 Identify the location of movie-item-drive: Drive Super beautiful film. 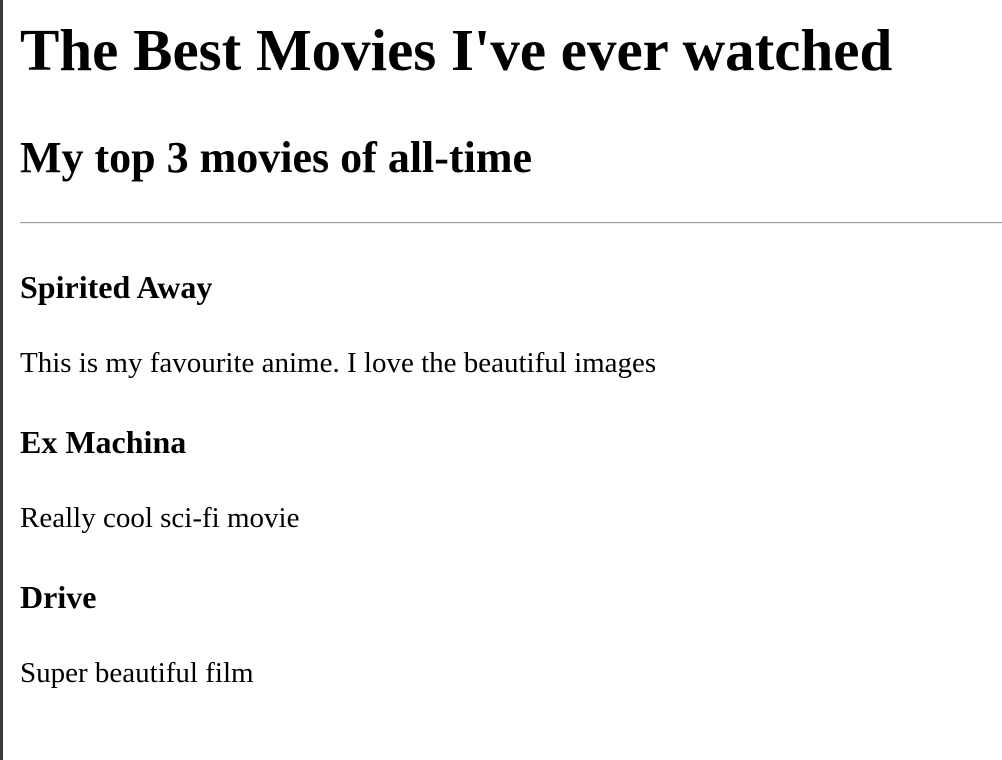
(511, 633).